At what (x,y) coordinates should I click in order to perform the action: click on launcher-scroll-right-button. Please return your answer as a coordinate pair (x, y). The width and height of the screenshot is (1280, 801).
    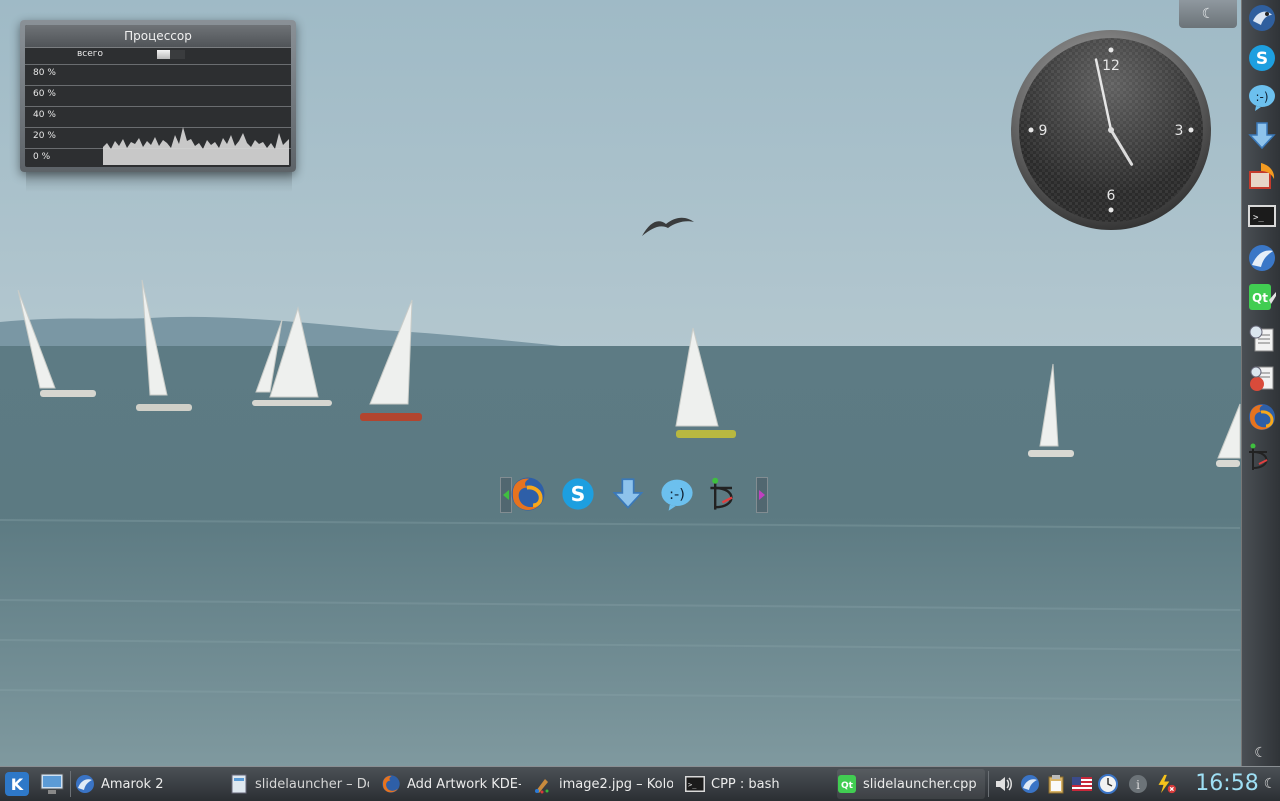
    Looking at the image, I should click on (762, 495).